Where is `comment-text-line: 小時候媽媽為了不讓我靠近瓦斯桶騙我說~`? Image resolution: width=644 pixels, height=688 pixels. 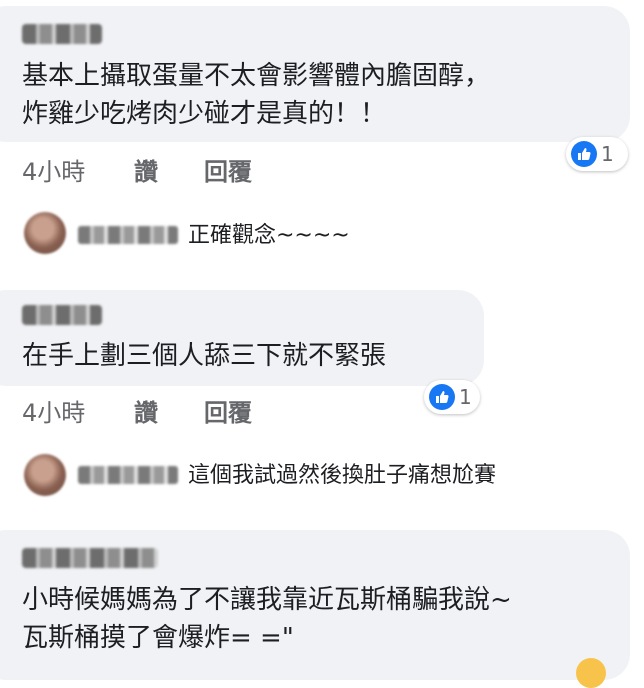 comment-text-line: 小時候媽媽為了不讓我靠近瓦斯桶騙我說~ is located at coordinates (267, 600).